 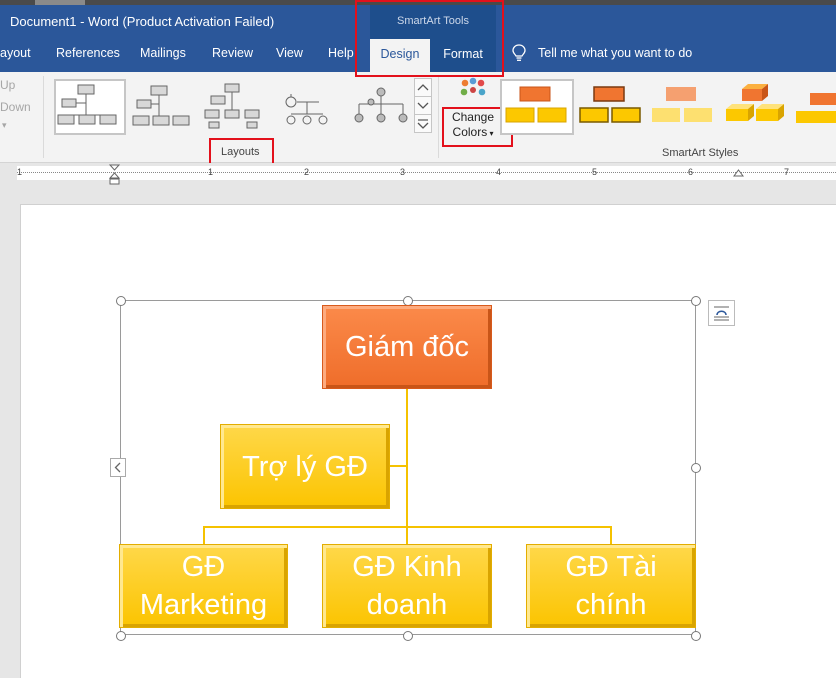 I want to click on resize-handle-top-left, so click(x=121, y=301).